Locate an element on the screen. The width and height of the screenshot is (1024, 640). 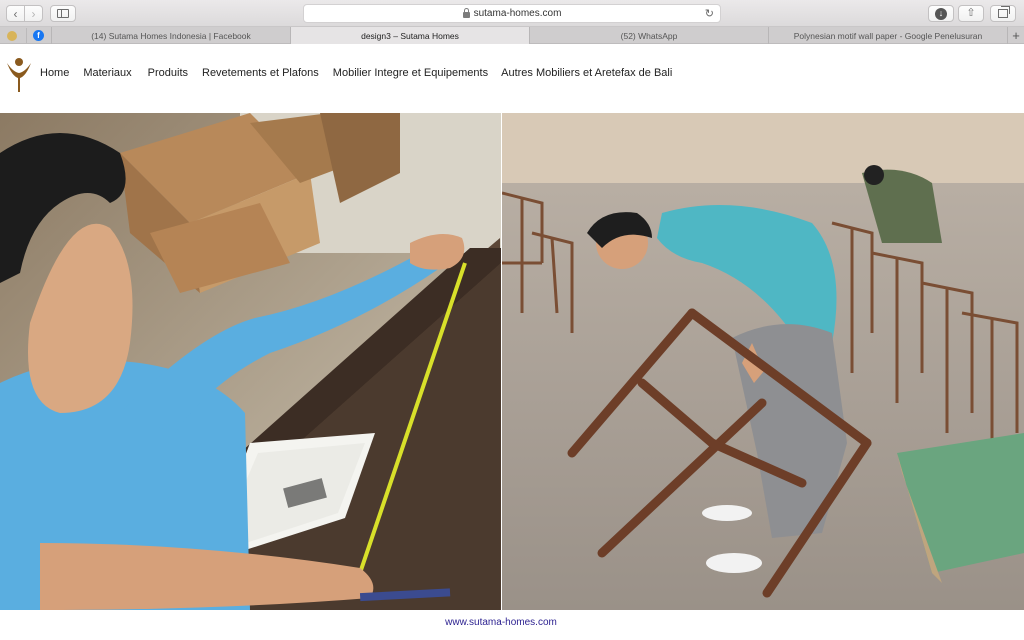
lock-icon is located at coordinates (466, 12).